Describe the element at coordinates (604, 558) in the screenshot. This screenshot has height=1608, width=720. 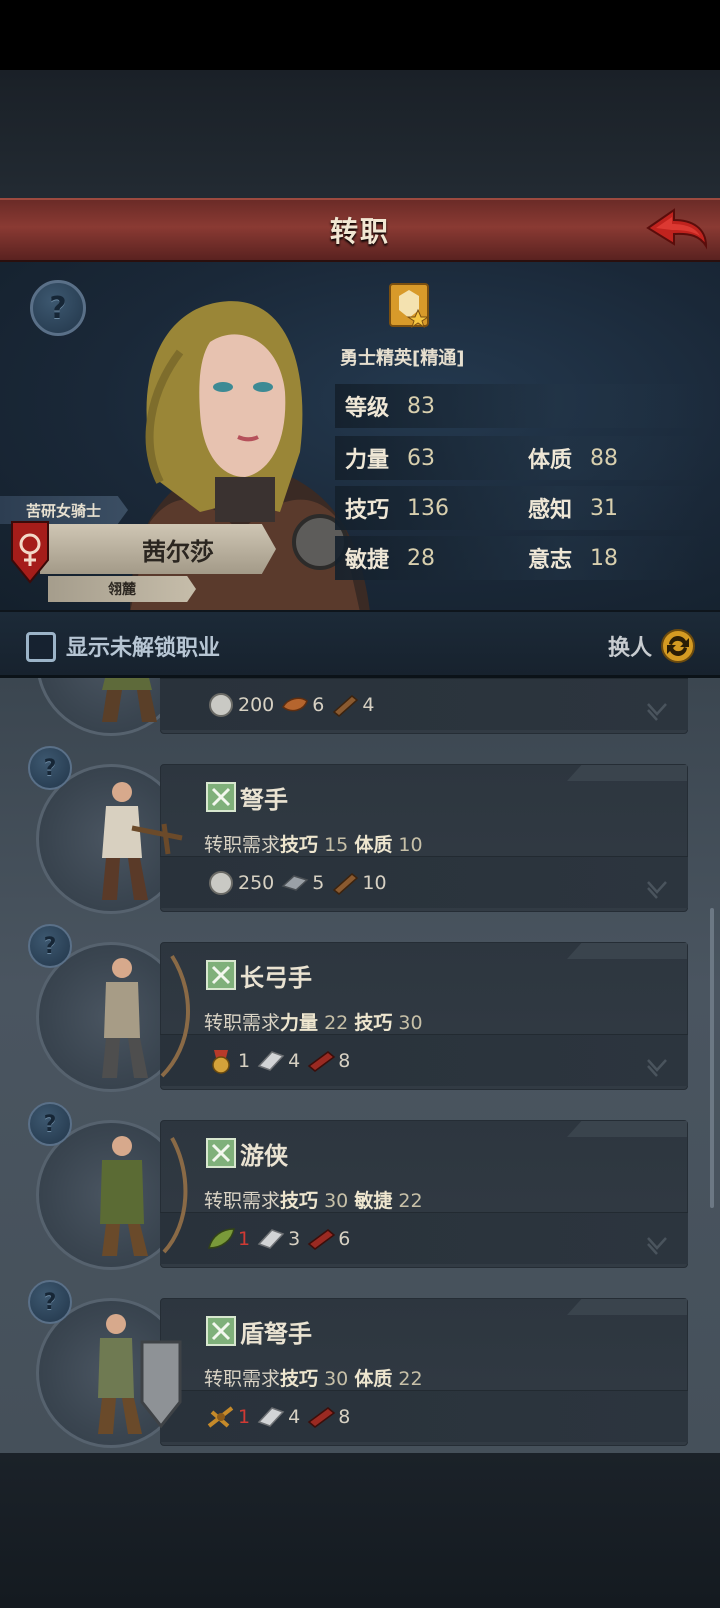
I see `stat-value: 18` at that location.